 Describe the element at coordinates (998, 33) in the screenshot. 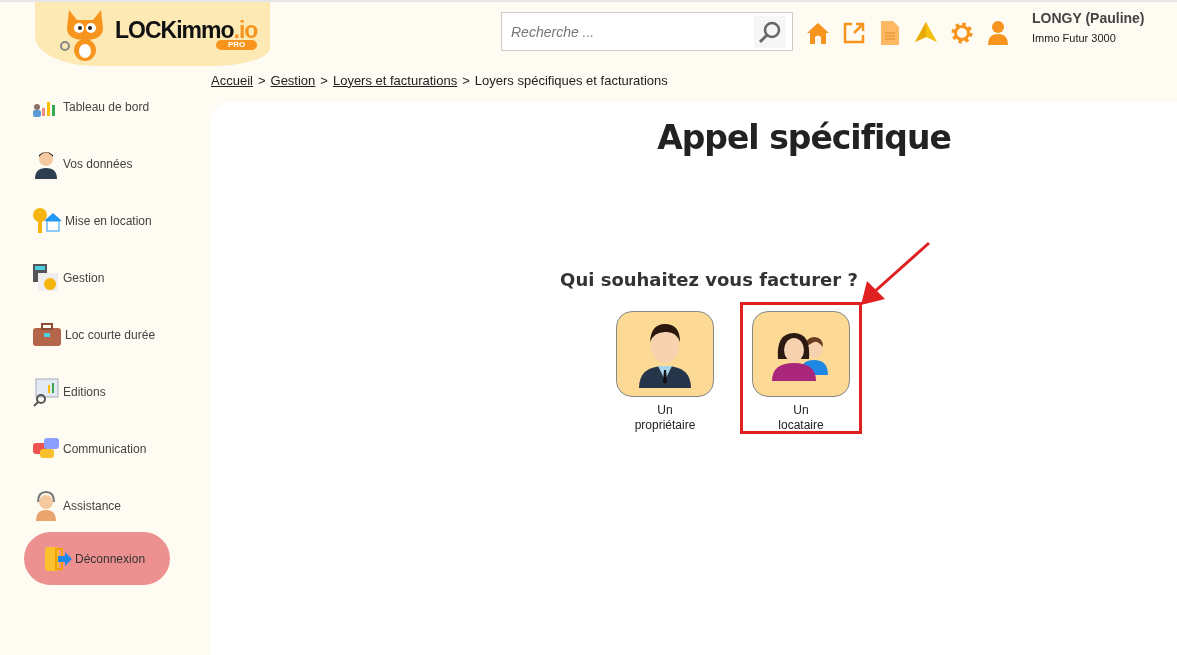

I see `user-icon` at that location.